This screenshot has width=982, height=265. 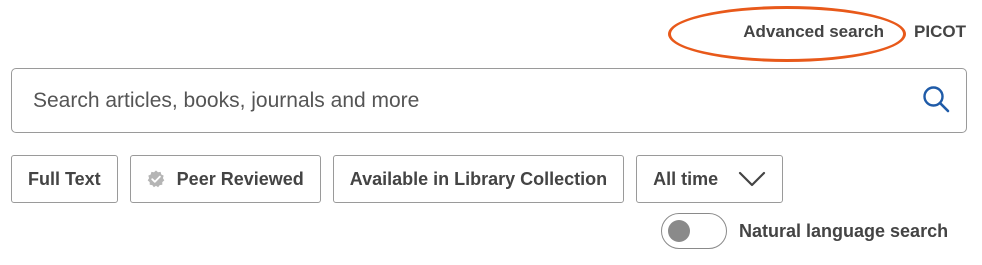 What do you see at coordinates (240, 178) in the screenshot?
I see `peer-reviewed-label: Peer Reviewed` at bounding box center [240, 178].